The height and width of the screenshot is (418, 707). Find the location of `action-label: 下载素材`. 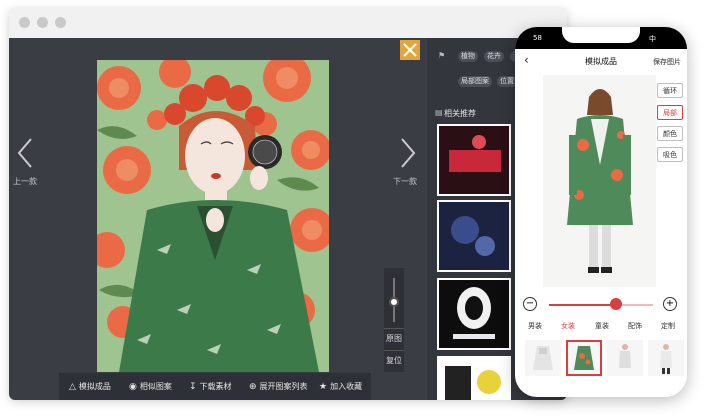

action-label: 下载素材 is located at coordinates (215, 386).